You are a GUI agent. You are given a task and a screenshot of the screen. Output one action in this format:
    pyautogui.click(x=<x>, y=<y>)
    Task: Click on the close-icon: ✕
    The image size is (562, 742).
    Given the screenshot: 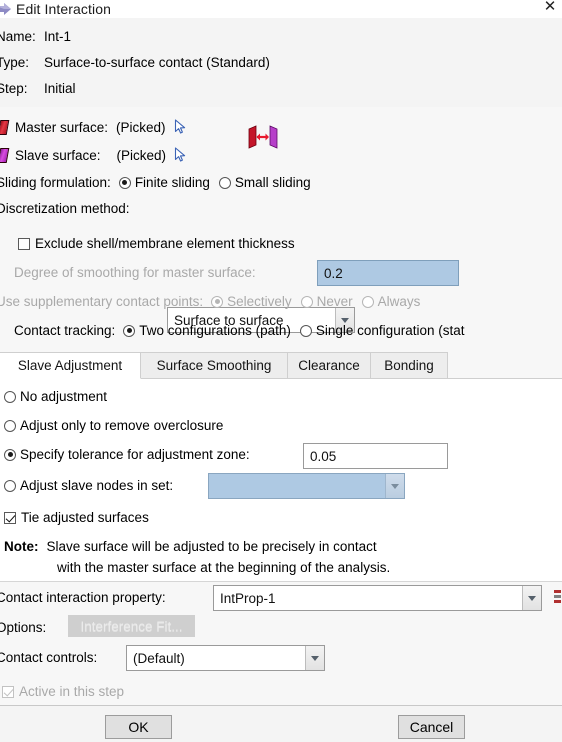 What is the action you would take?
    pyautogui.click(x=550, y=7)
    